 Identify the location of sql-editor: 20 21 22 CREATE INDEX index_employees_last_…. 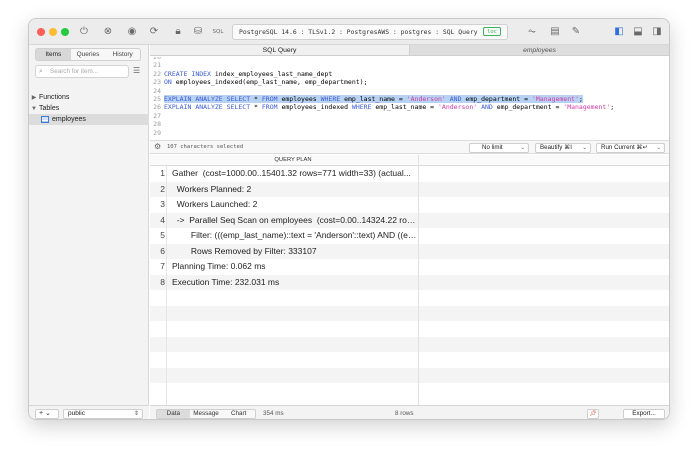
(409, 98).